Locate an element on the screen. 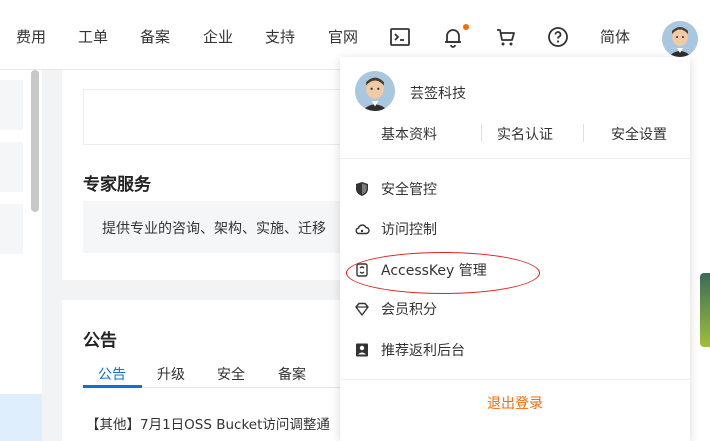 This screenshot has height=441, width=710. basic-info-link: 基本资料 is located at coordinates (409, 134).